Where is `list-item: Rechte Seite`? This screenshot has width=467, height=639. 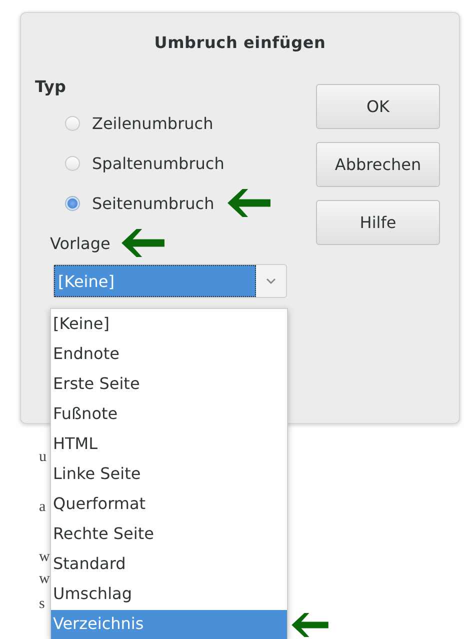 list-item: Rechte Seite is located at coordinates (169, 535).